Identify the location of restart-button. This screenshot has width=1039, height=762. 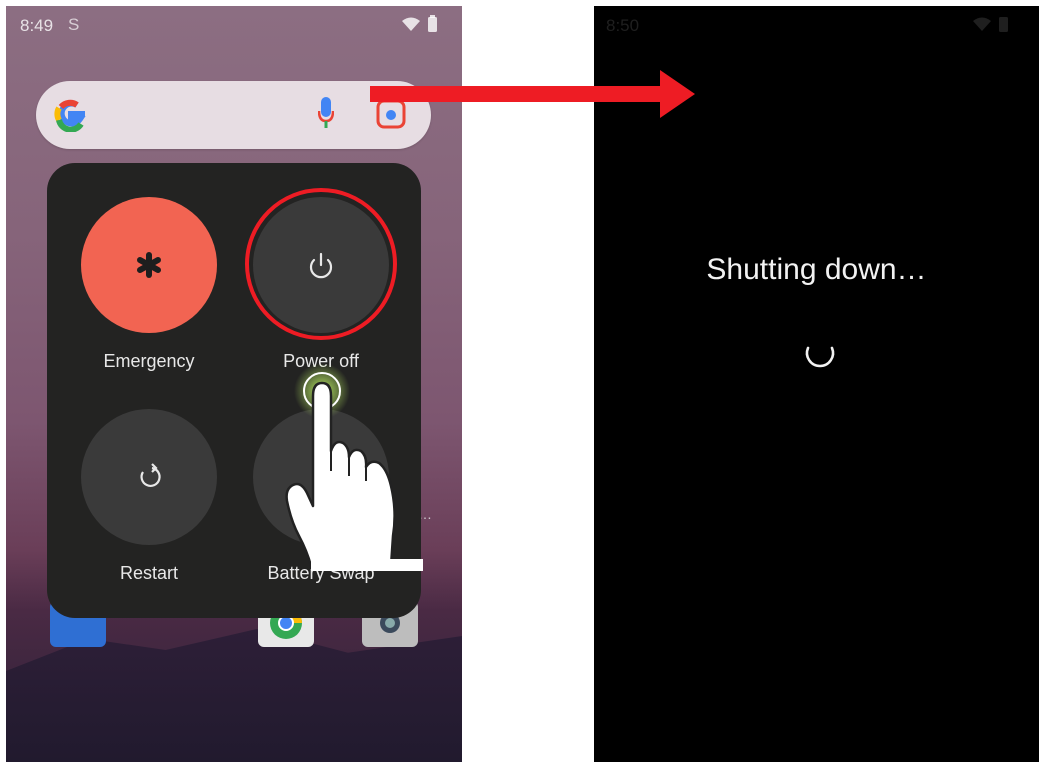
(149, 477).